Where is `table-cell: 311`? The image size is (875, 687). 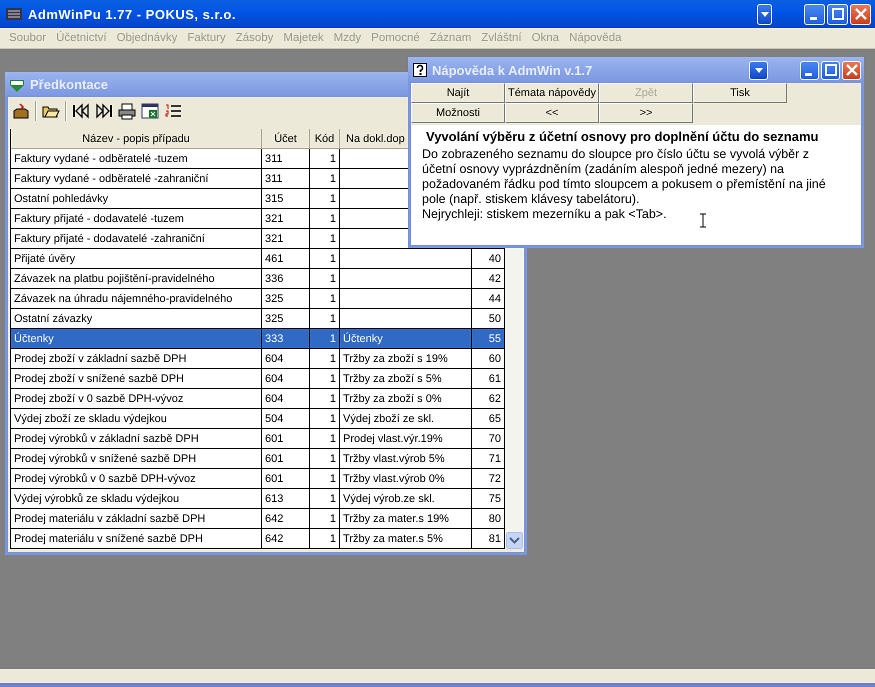 table-cell: 311 is located at coordinates (286, 179).